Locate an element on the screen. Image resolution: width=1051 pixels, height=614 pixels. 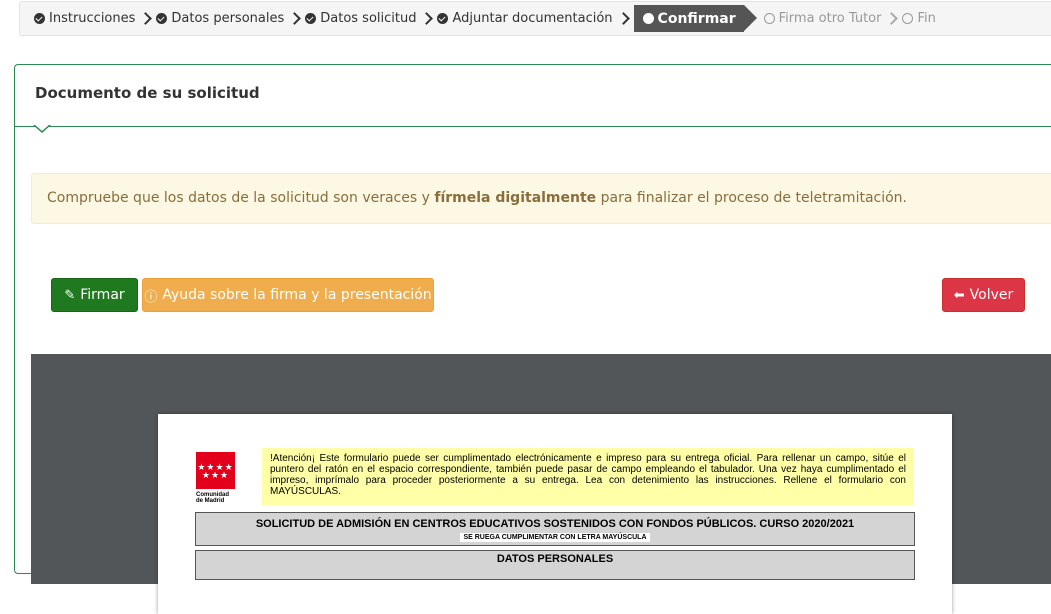
sign-button: ✎ Firmar is located at coordinates (94, 295).